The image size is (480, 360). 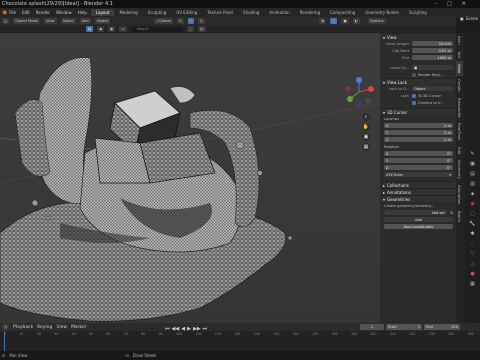 What do you see at coordinates (472, 204) in the screenshot?
I see `world-icon: ◉` at bounding box center [472, 204].